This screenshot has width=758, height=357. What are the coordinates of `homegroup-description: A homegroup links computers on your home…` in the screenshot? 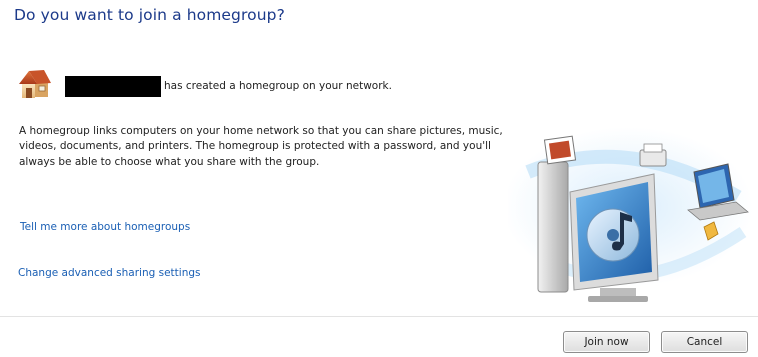 It's located at (261, 146).